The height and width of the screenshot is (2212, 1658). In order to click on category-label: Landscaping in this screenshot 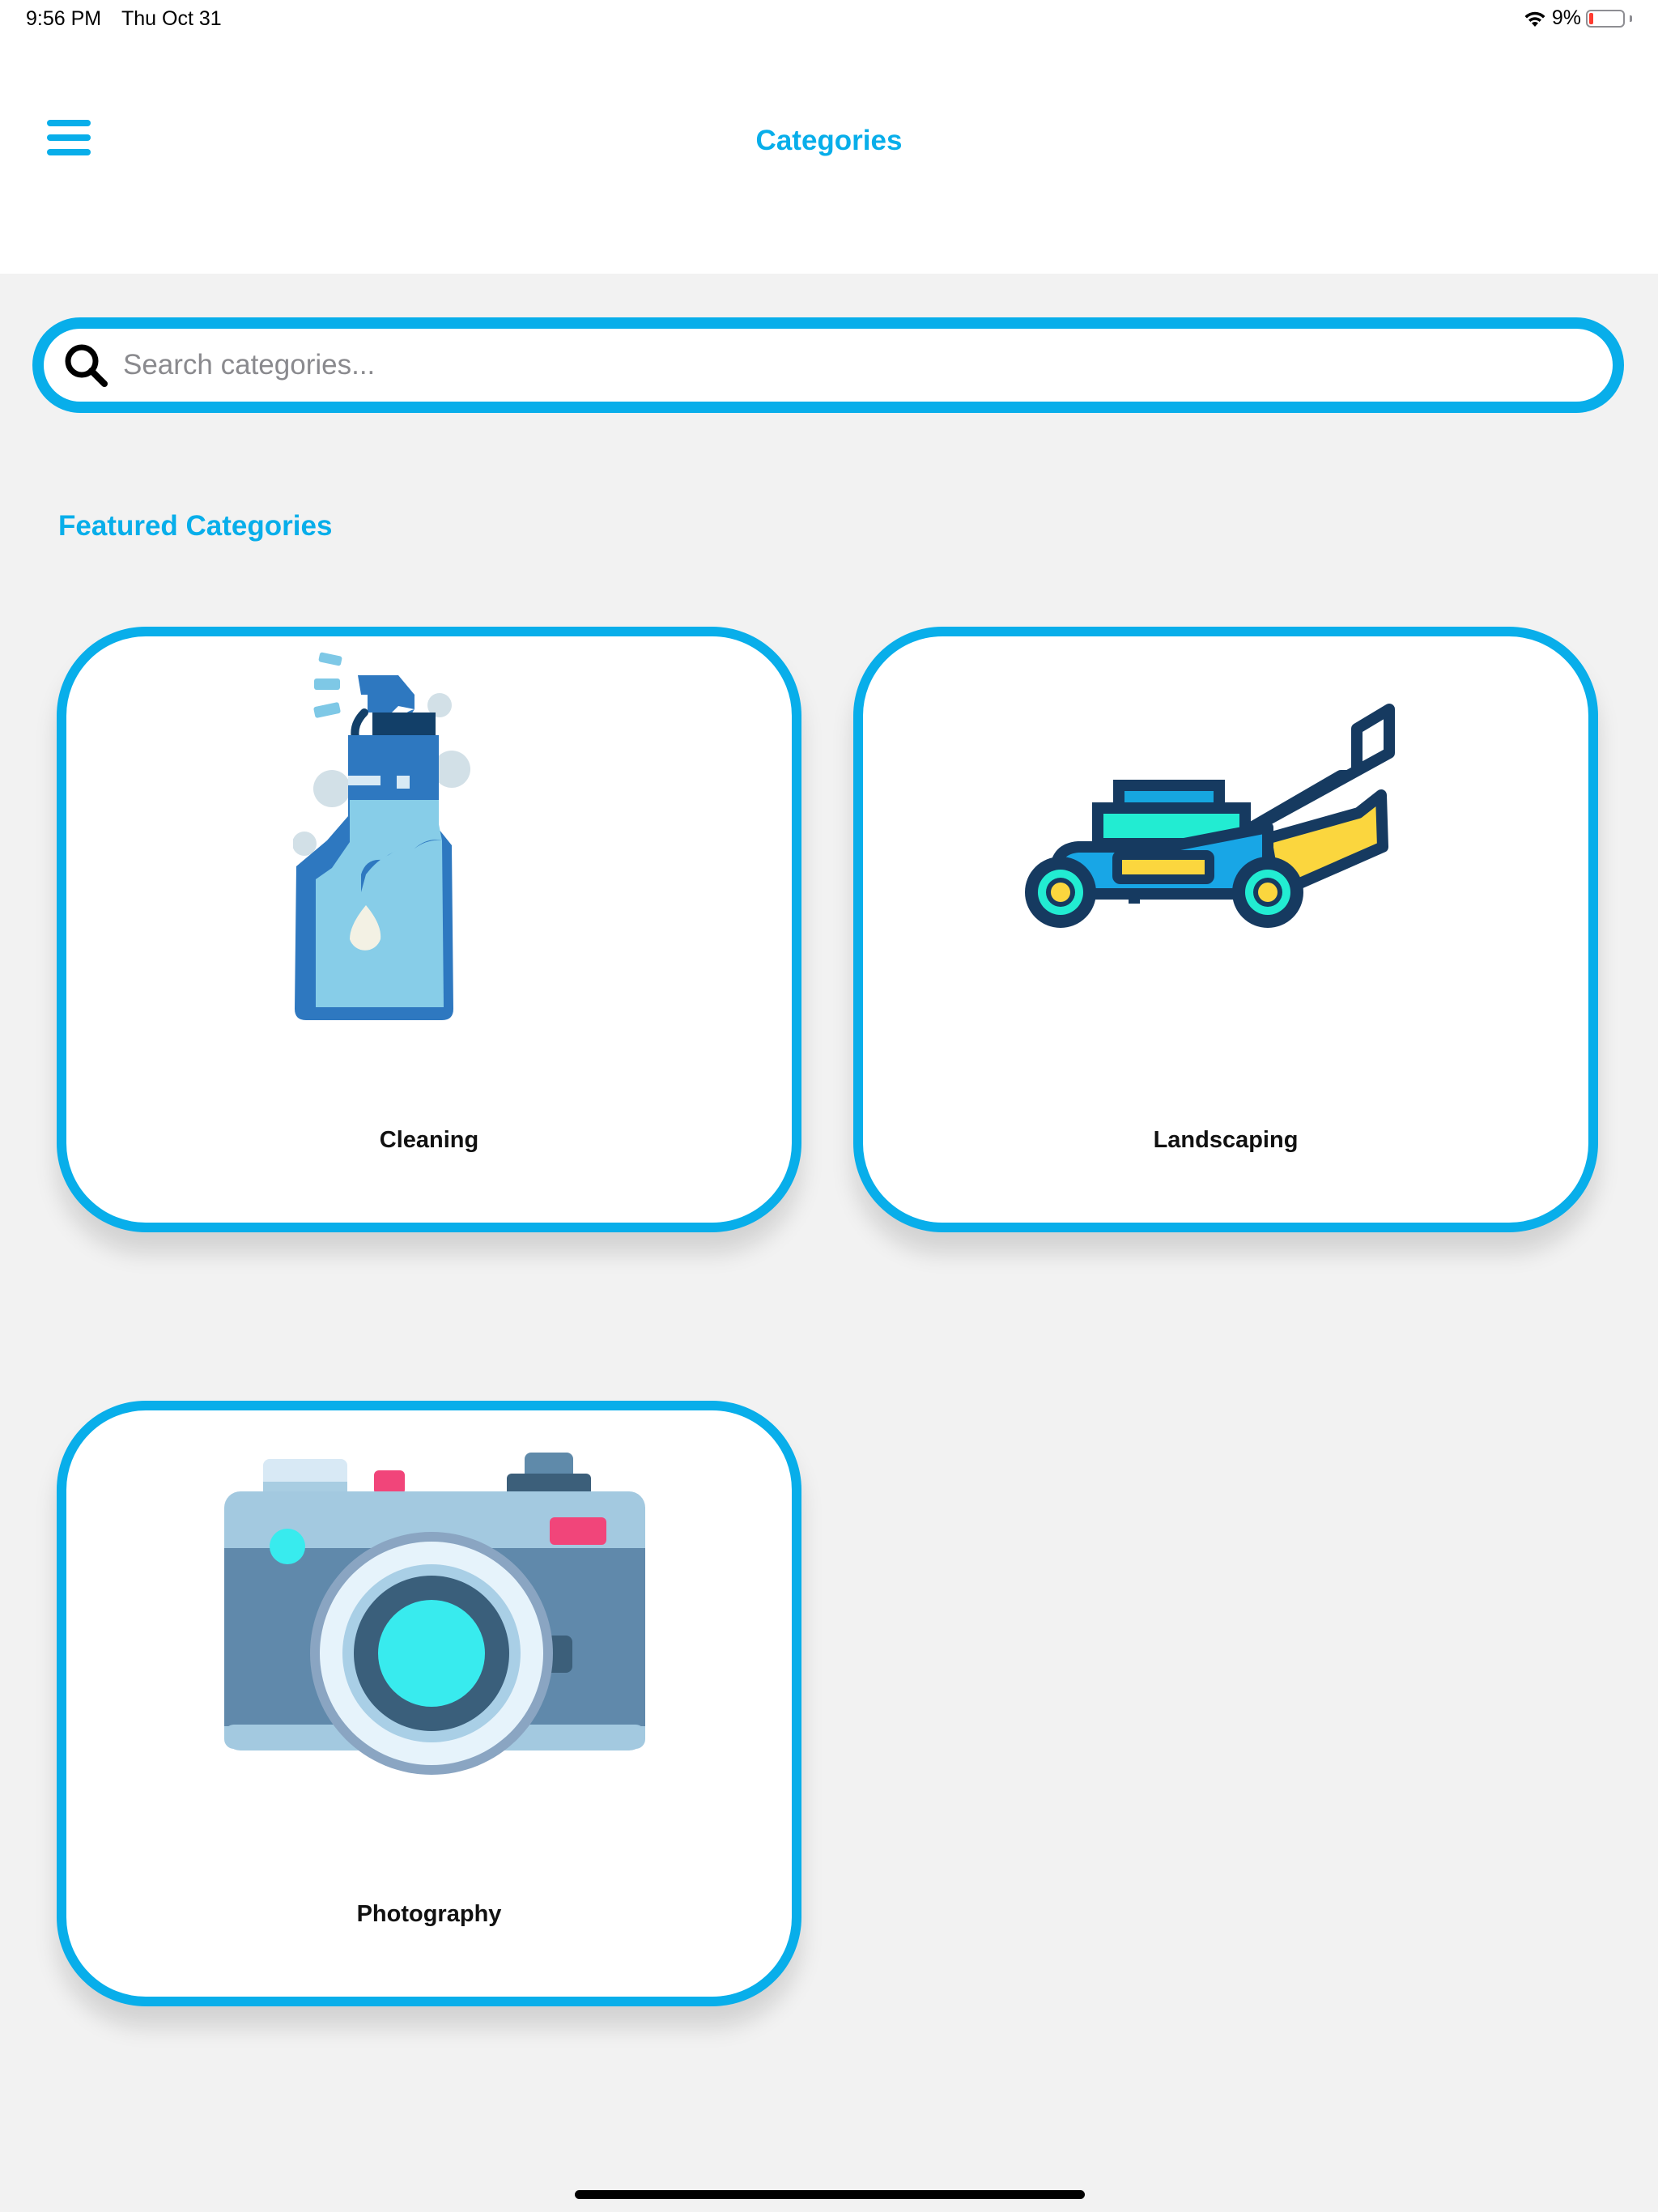, I will do `click(1226, 1140)`.